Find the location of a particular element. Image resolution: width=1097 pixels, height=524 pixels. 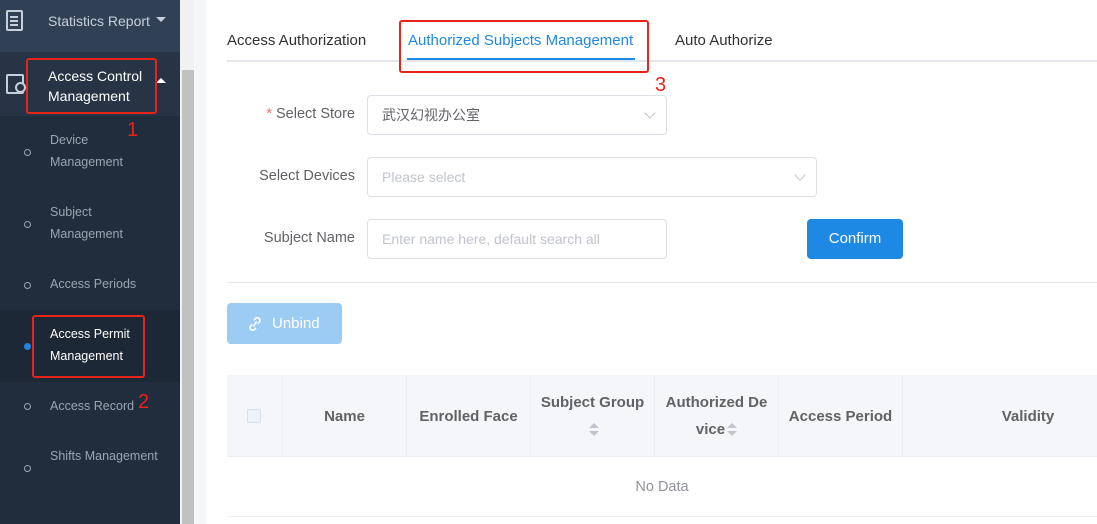

column-header-label: Enrolled Face is located at coordinates (468, 416).